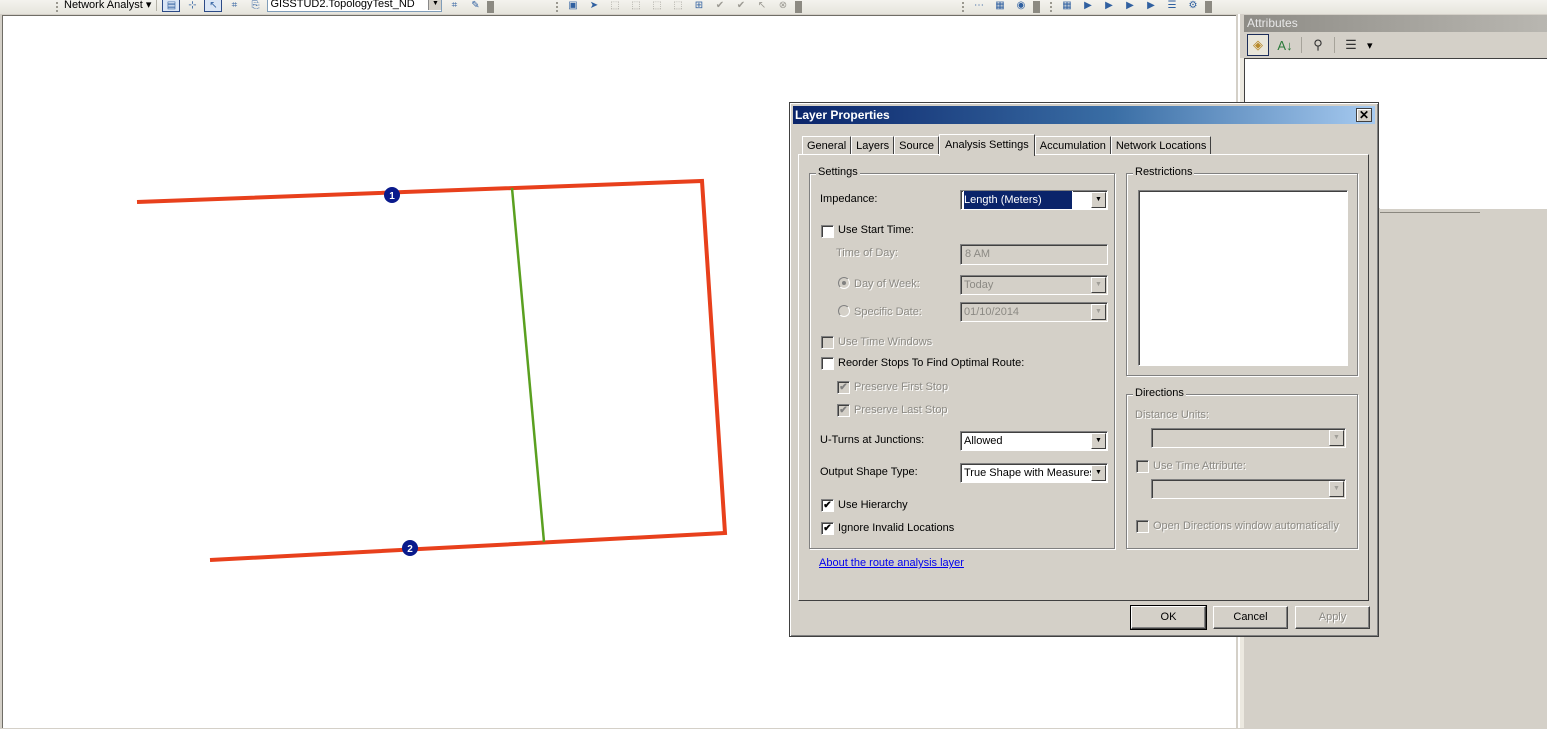 This screenshot has width=1547, height=729. I want to click on day-of-week-select: Today ▼, so click(1034, 285).